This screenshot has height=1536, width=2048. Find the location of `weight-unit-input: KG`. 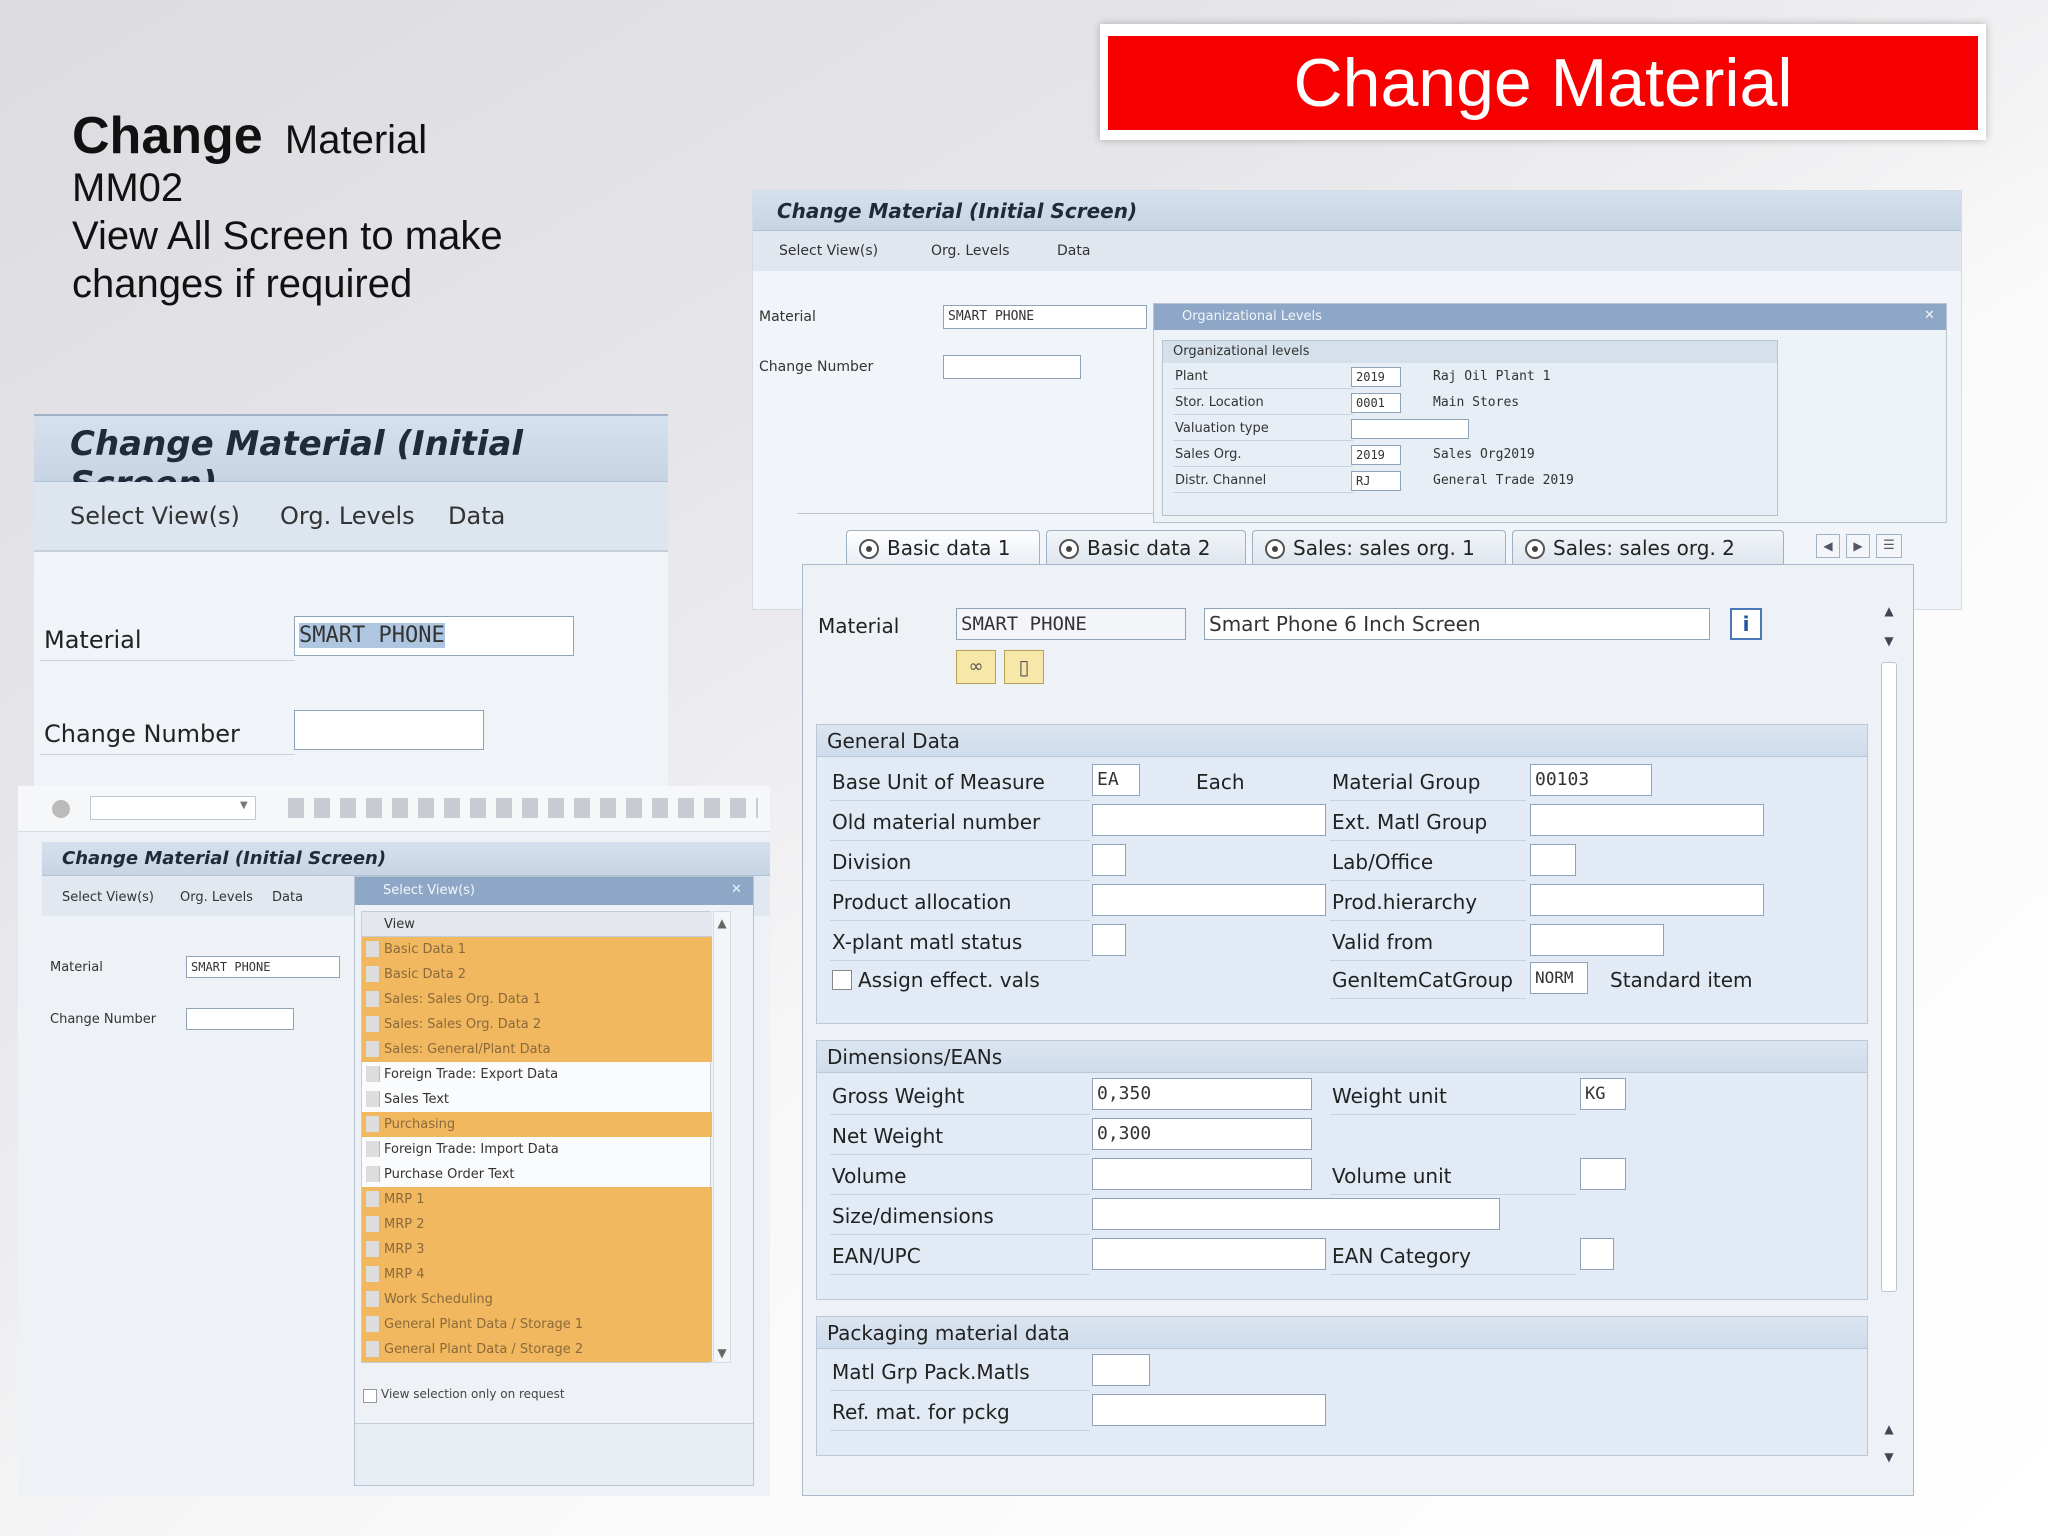

weight-unit-input: KG is located at coordinates (1603, 1094).